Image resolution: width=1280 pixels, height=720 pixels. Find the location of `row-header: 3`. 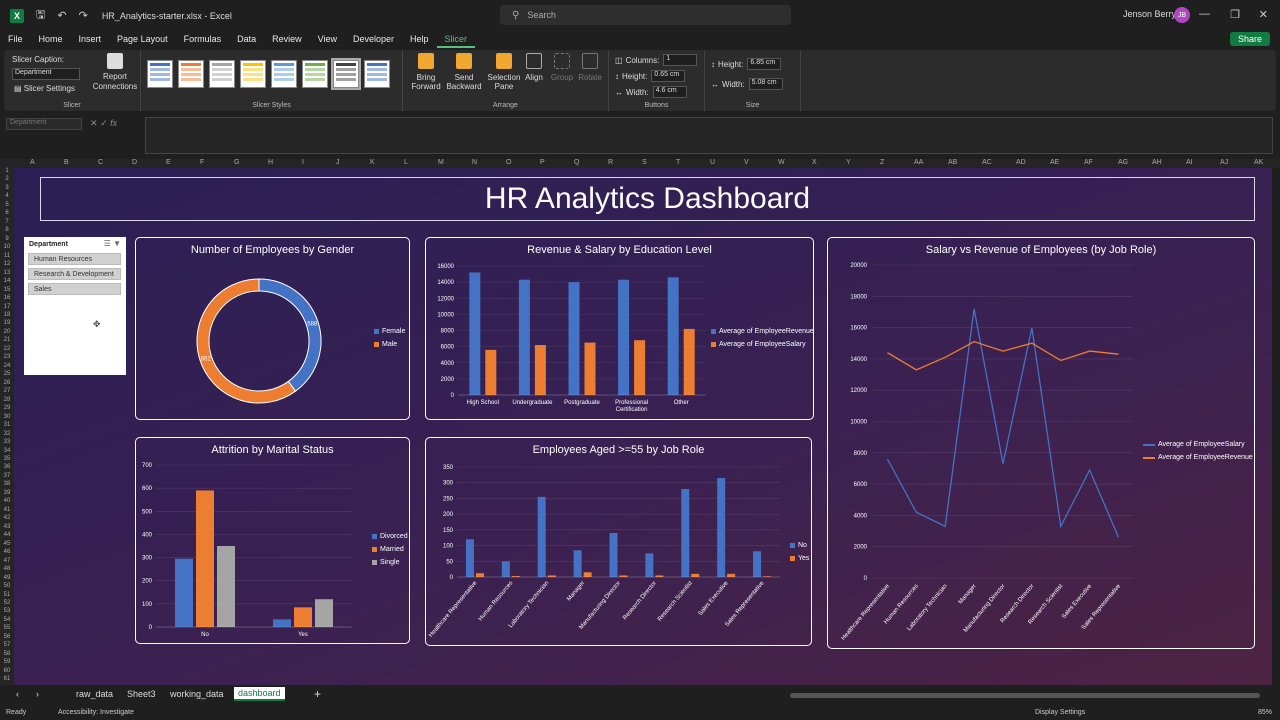

row-header: 3 is located at coordinates (7, 188).